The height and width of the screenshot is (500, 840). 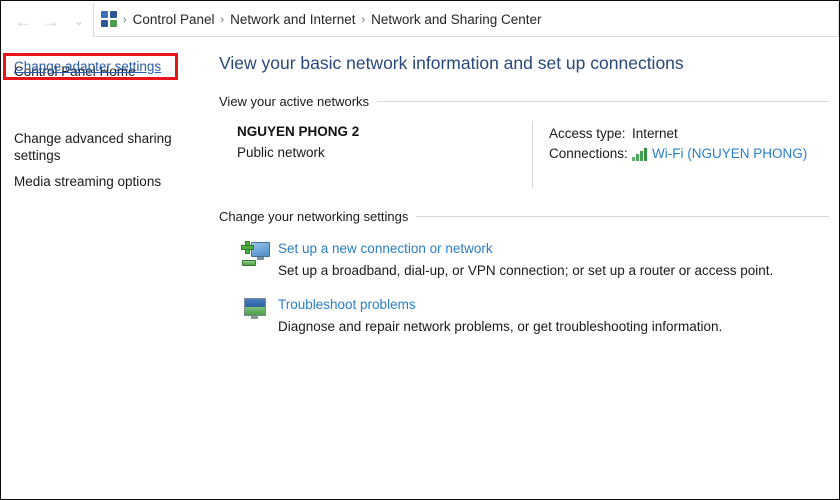 What do you see at coordinates (87, 66) in the screenshot?
I see `sidebar-item-change-adapter-settings: Change adapter settings` at bounding box center [87, 66].